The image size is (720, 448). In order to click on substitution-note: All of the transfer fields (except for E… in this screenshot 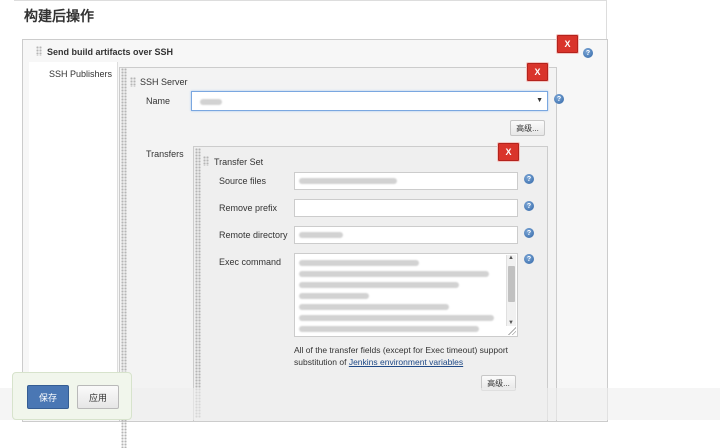, I will do `click(409, 356)`.